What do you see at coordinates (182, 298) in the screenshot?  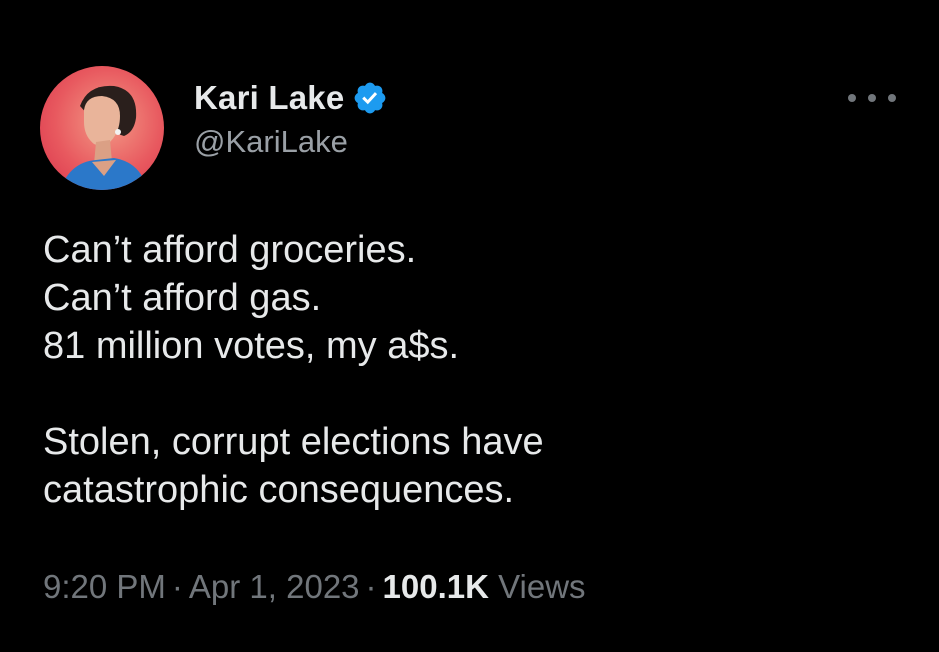 I see `tweet-line: Can’t afford gas.` at bounding box center [182, 298].